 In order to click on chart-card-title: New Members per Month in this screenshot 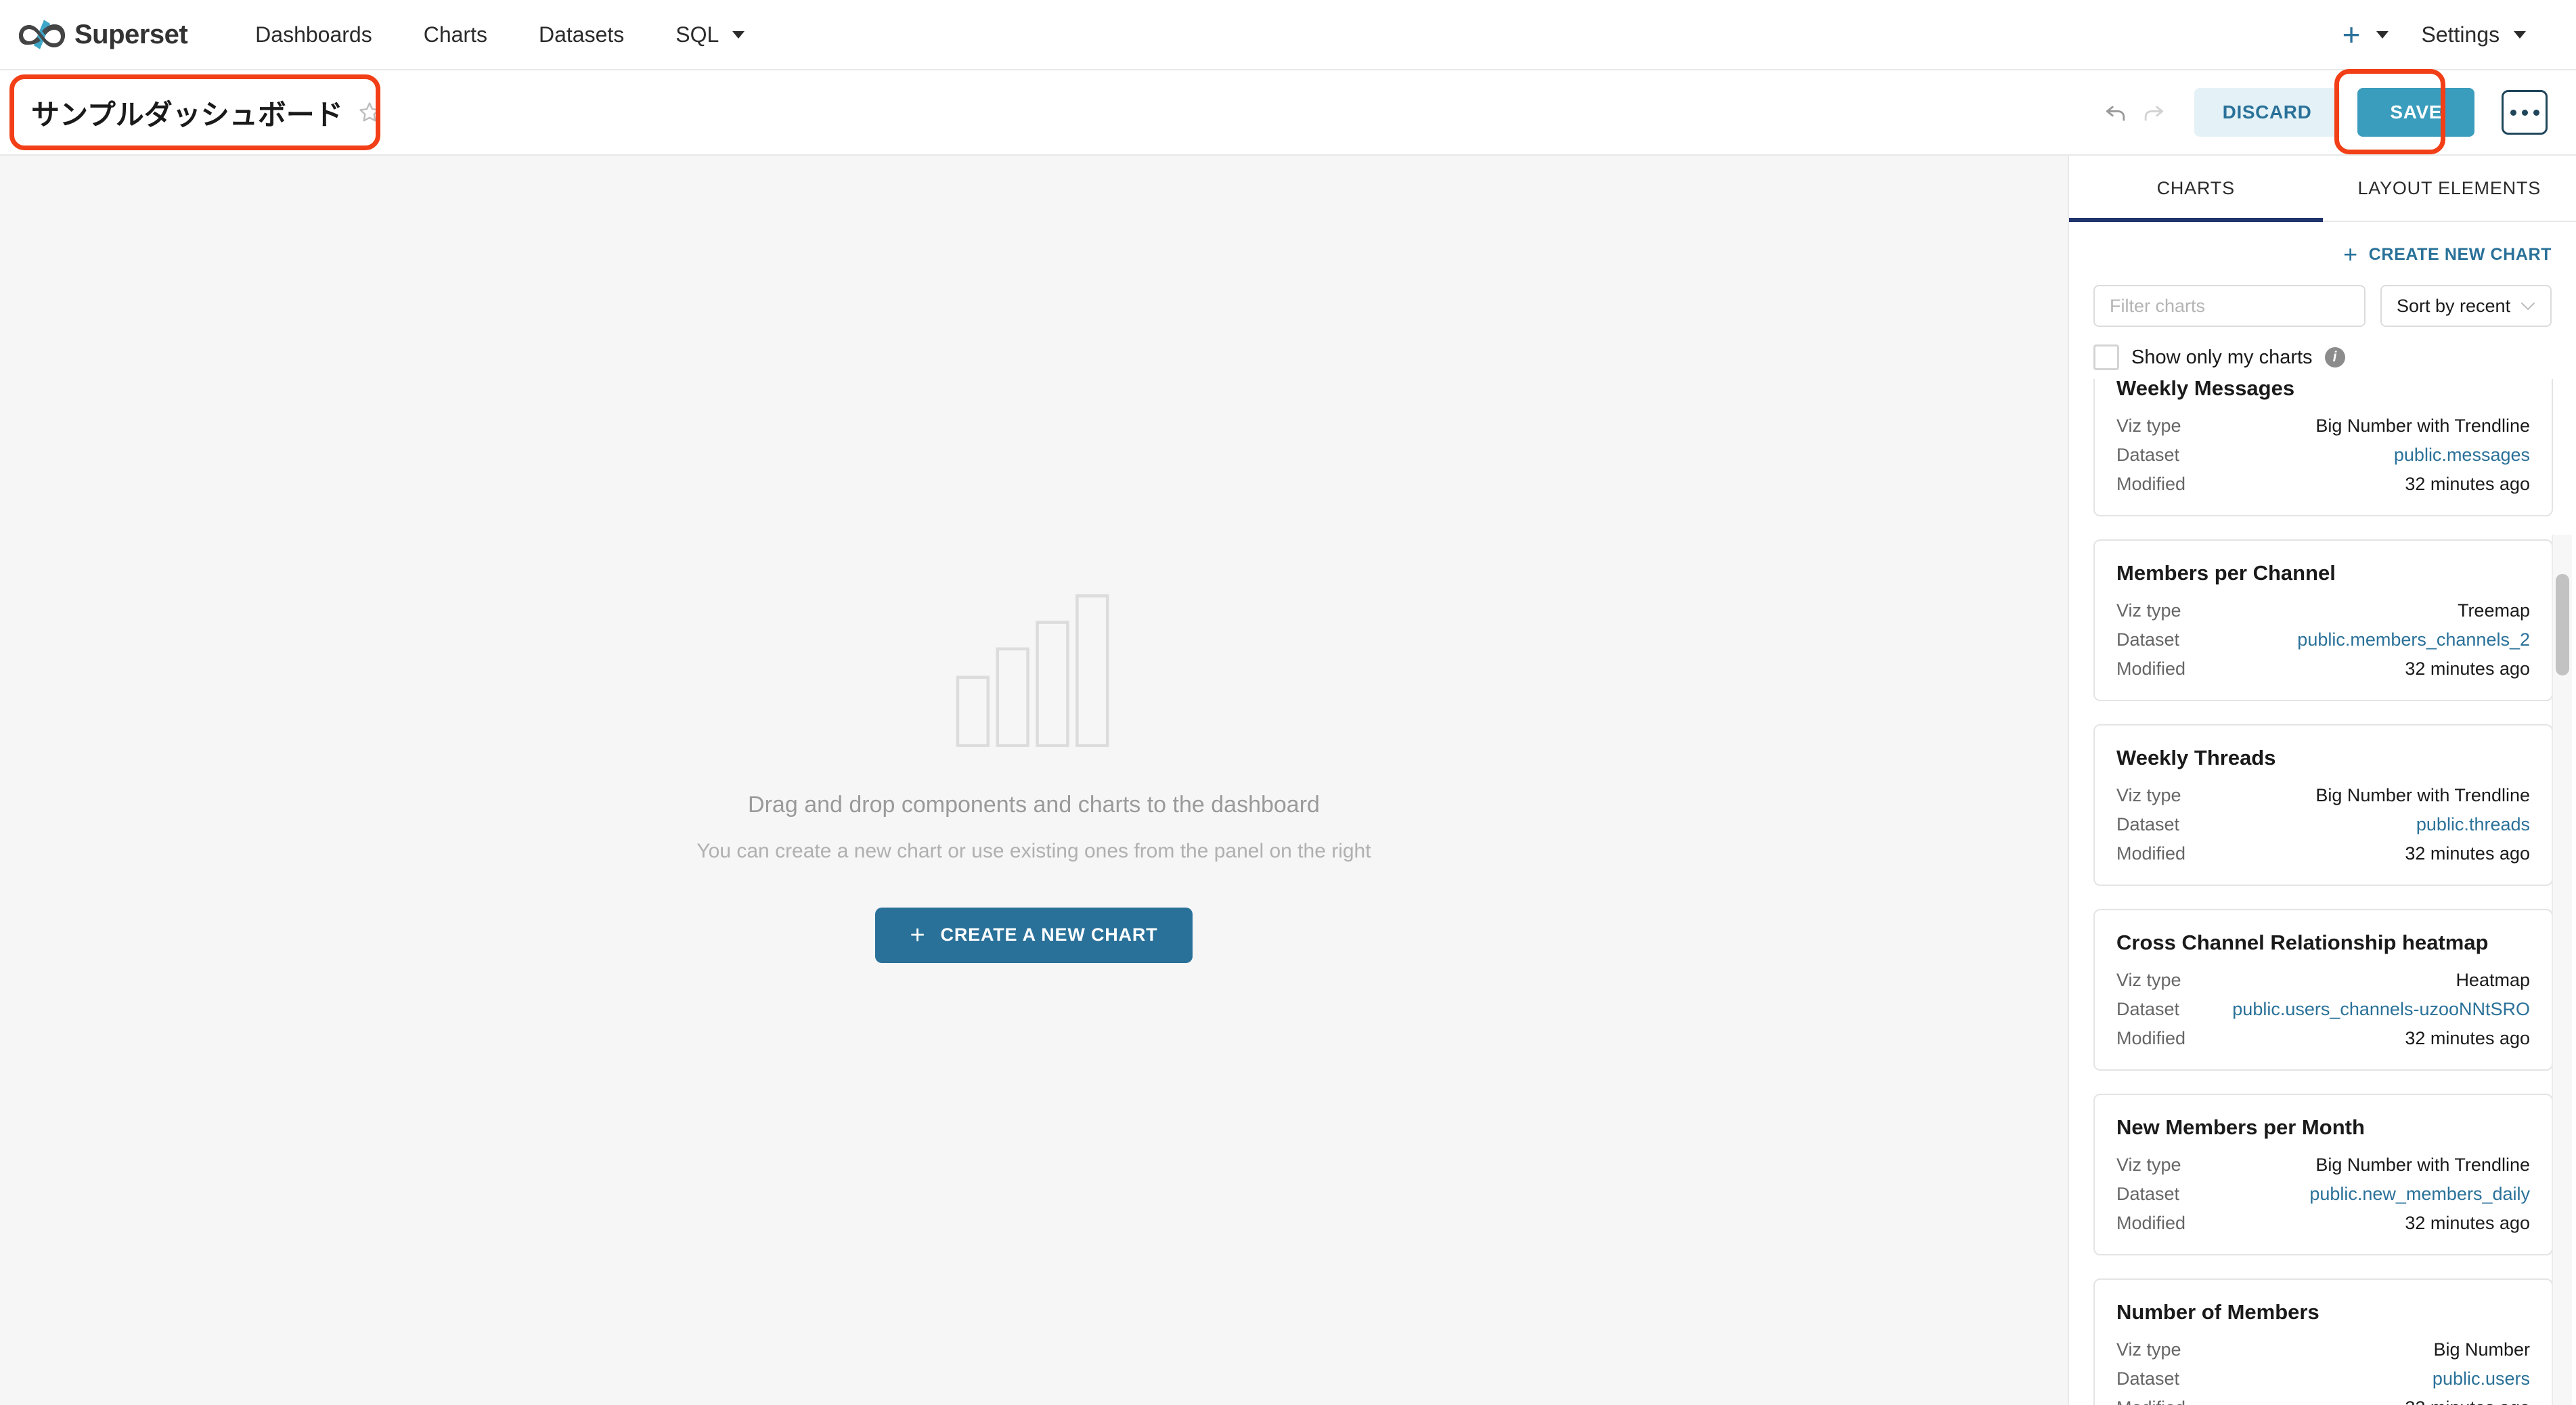, I will do `click(2240, 1127)`.